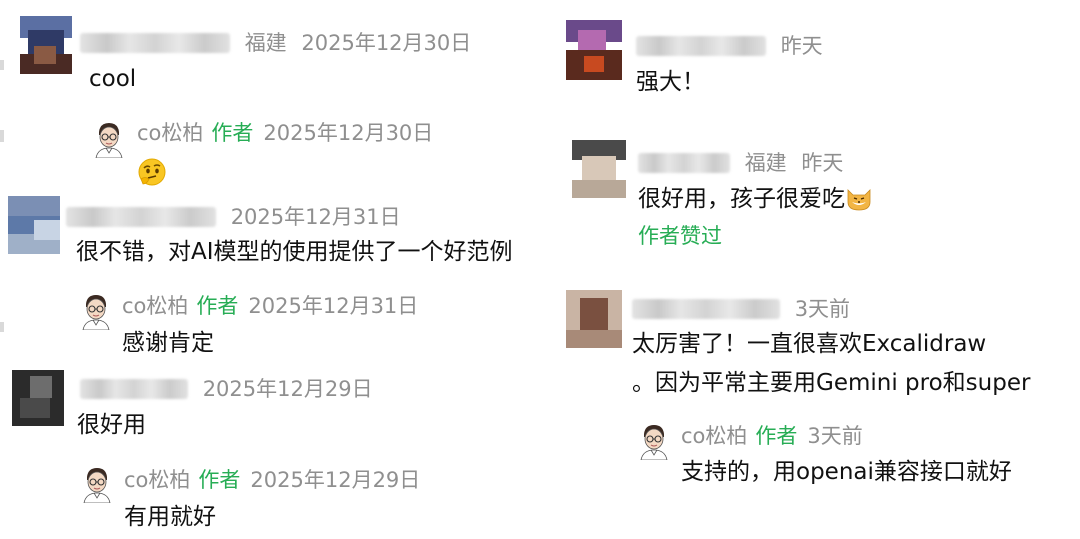 The height and width of the screenshot is (539, 1080). Describe the element at coordinates (335, 480) in the screenshot. I see `reply-time: 2025年12月29日` at that location.